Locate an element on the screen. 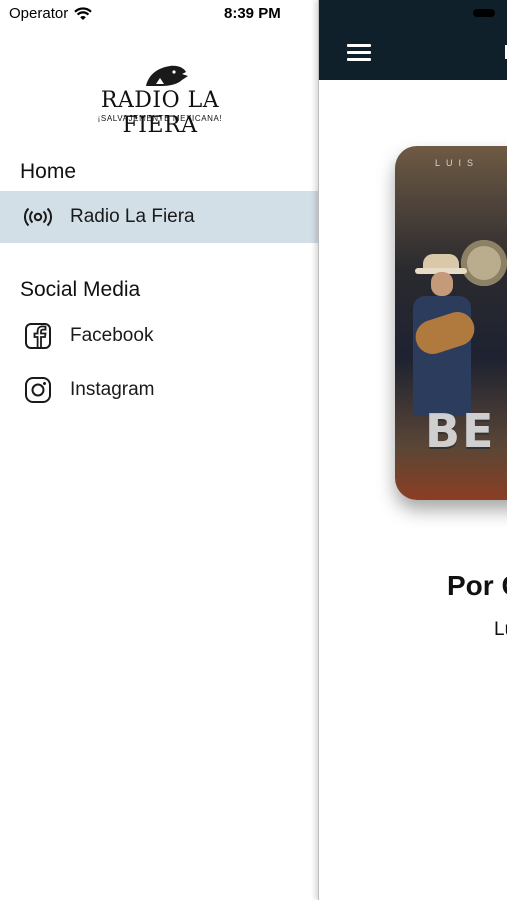 This screenshot has width=507, height=900. wifi-icon is located at coordinates (83, 13).